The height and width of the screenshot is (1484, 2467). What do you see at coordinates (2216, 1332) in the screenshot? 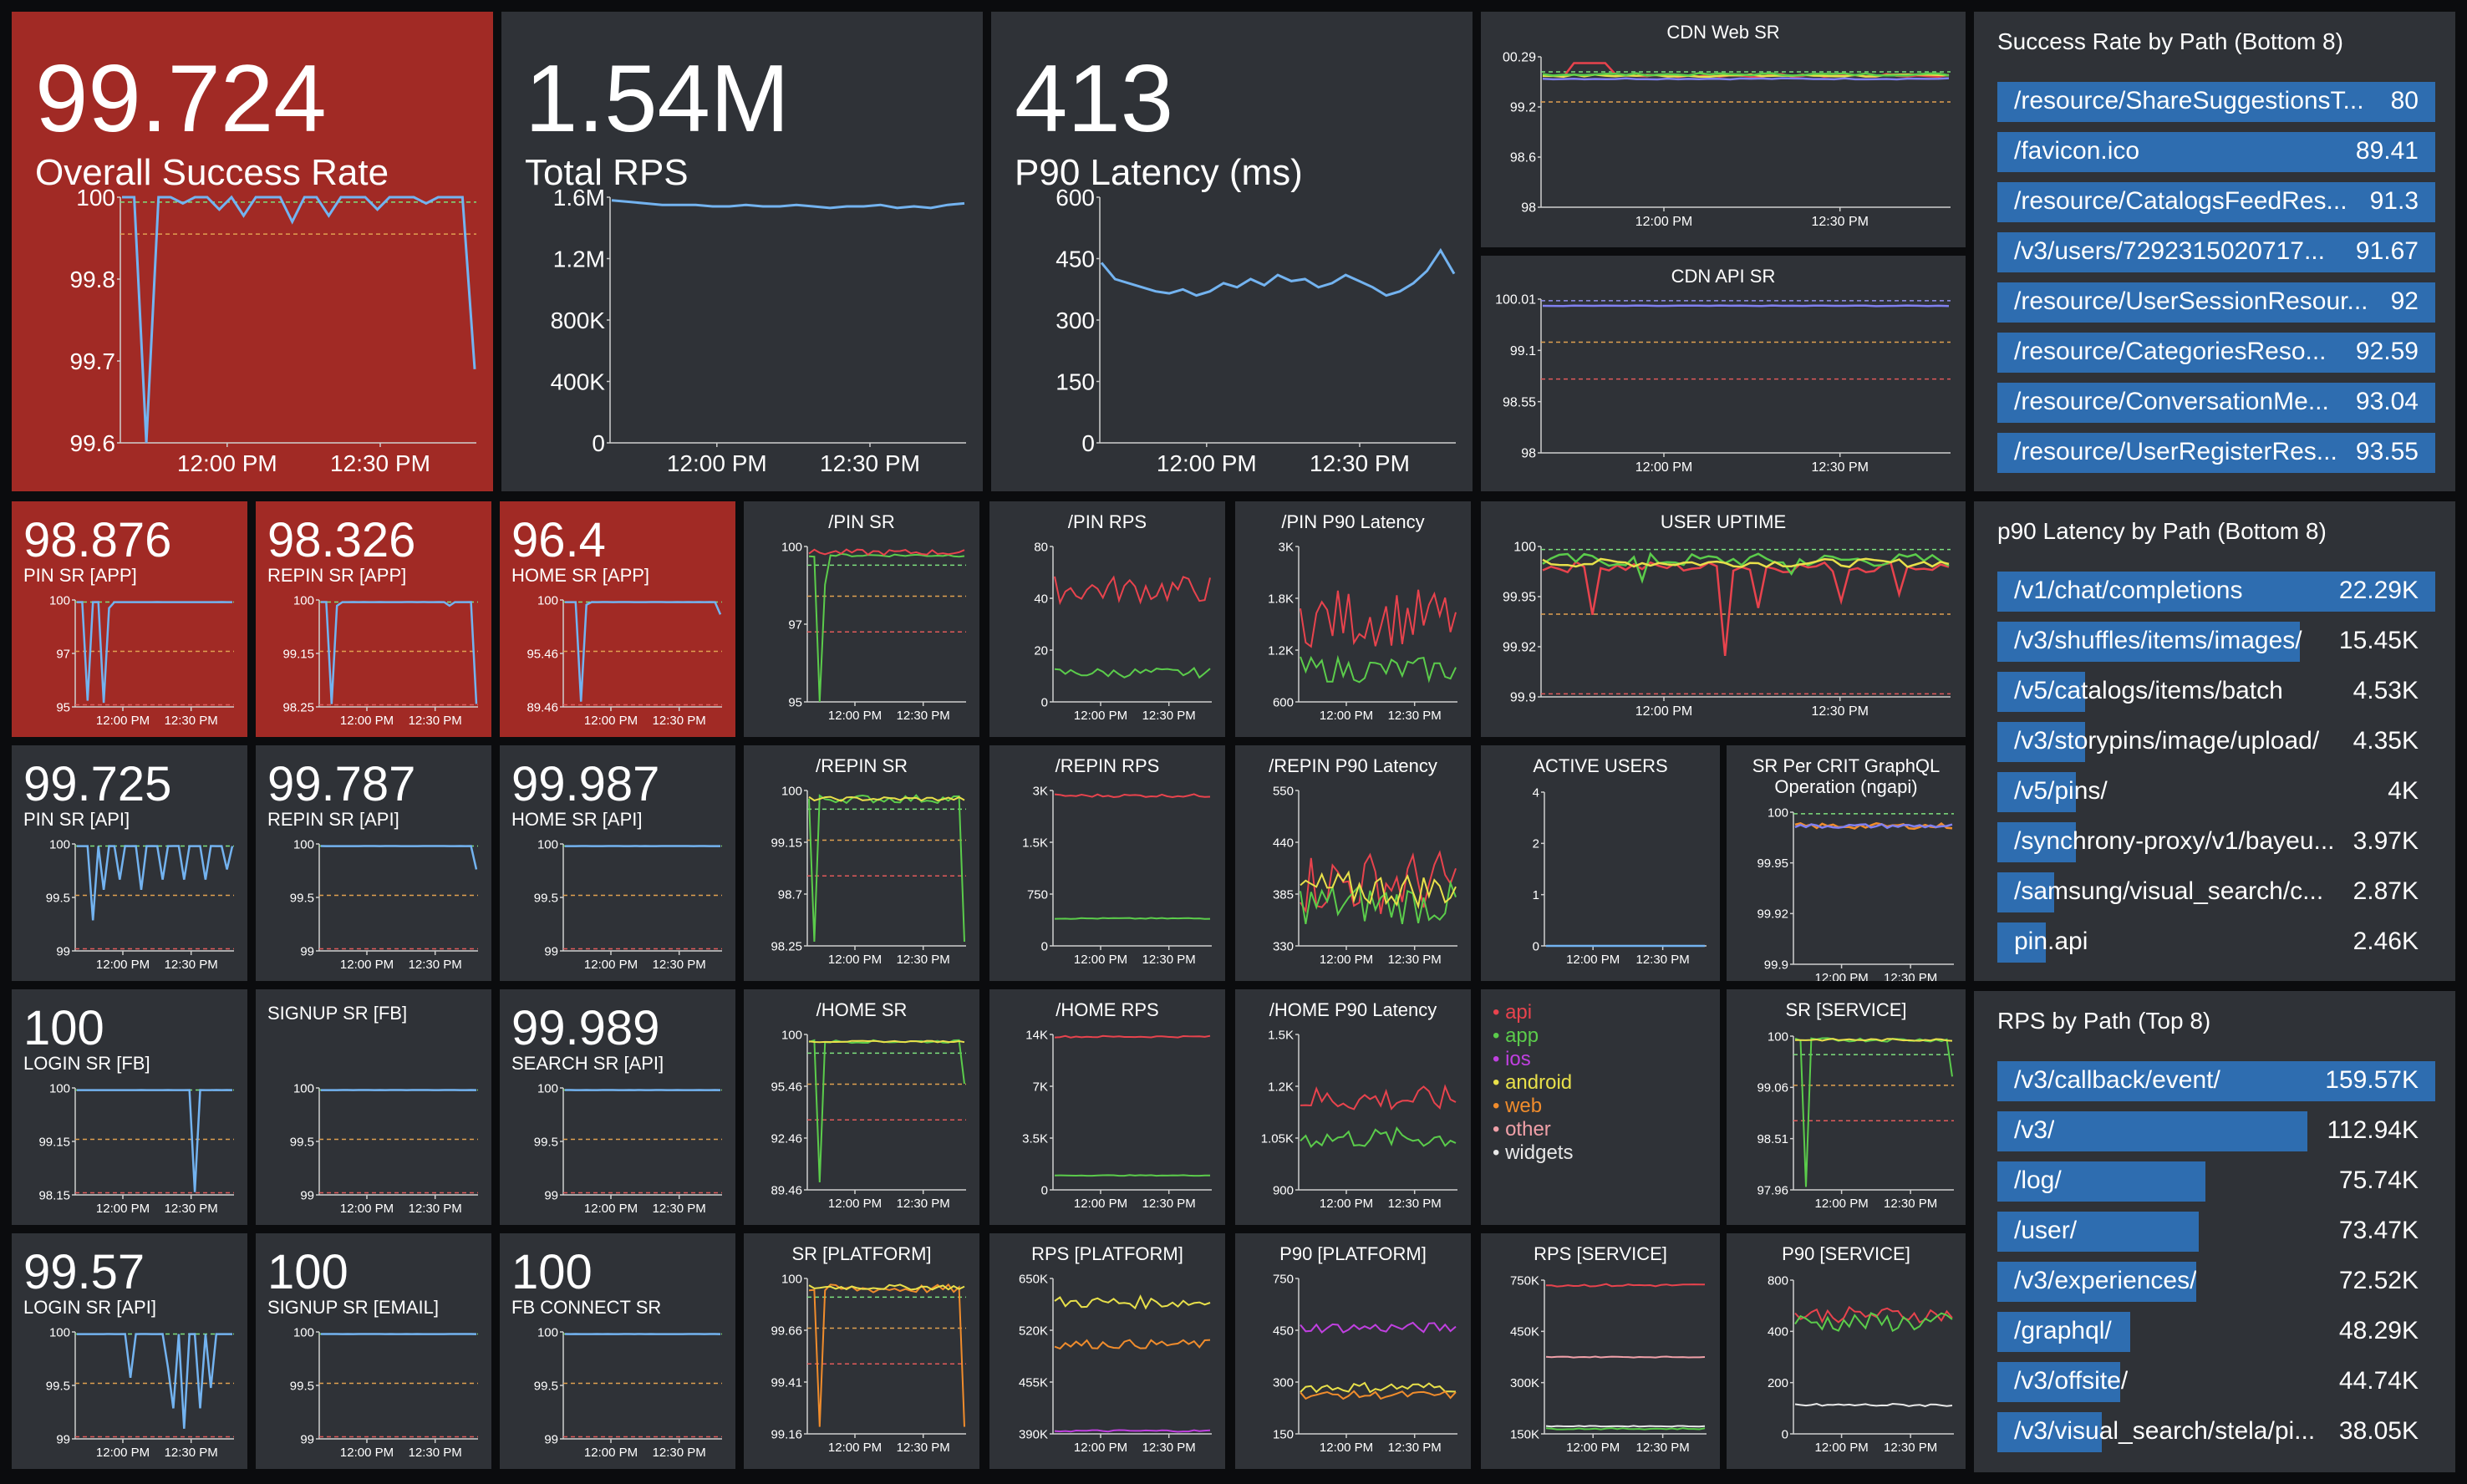
I see `path-row: /graphql/48.29K` at bounding box center [2216, 1332].